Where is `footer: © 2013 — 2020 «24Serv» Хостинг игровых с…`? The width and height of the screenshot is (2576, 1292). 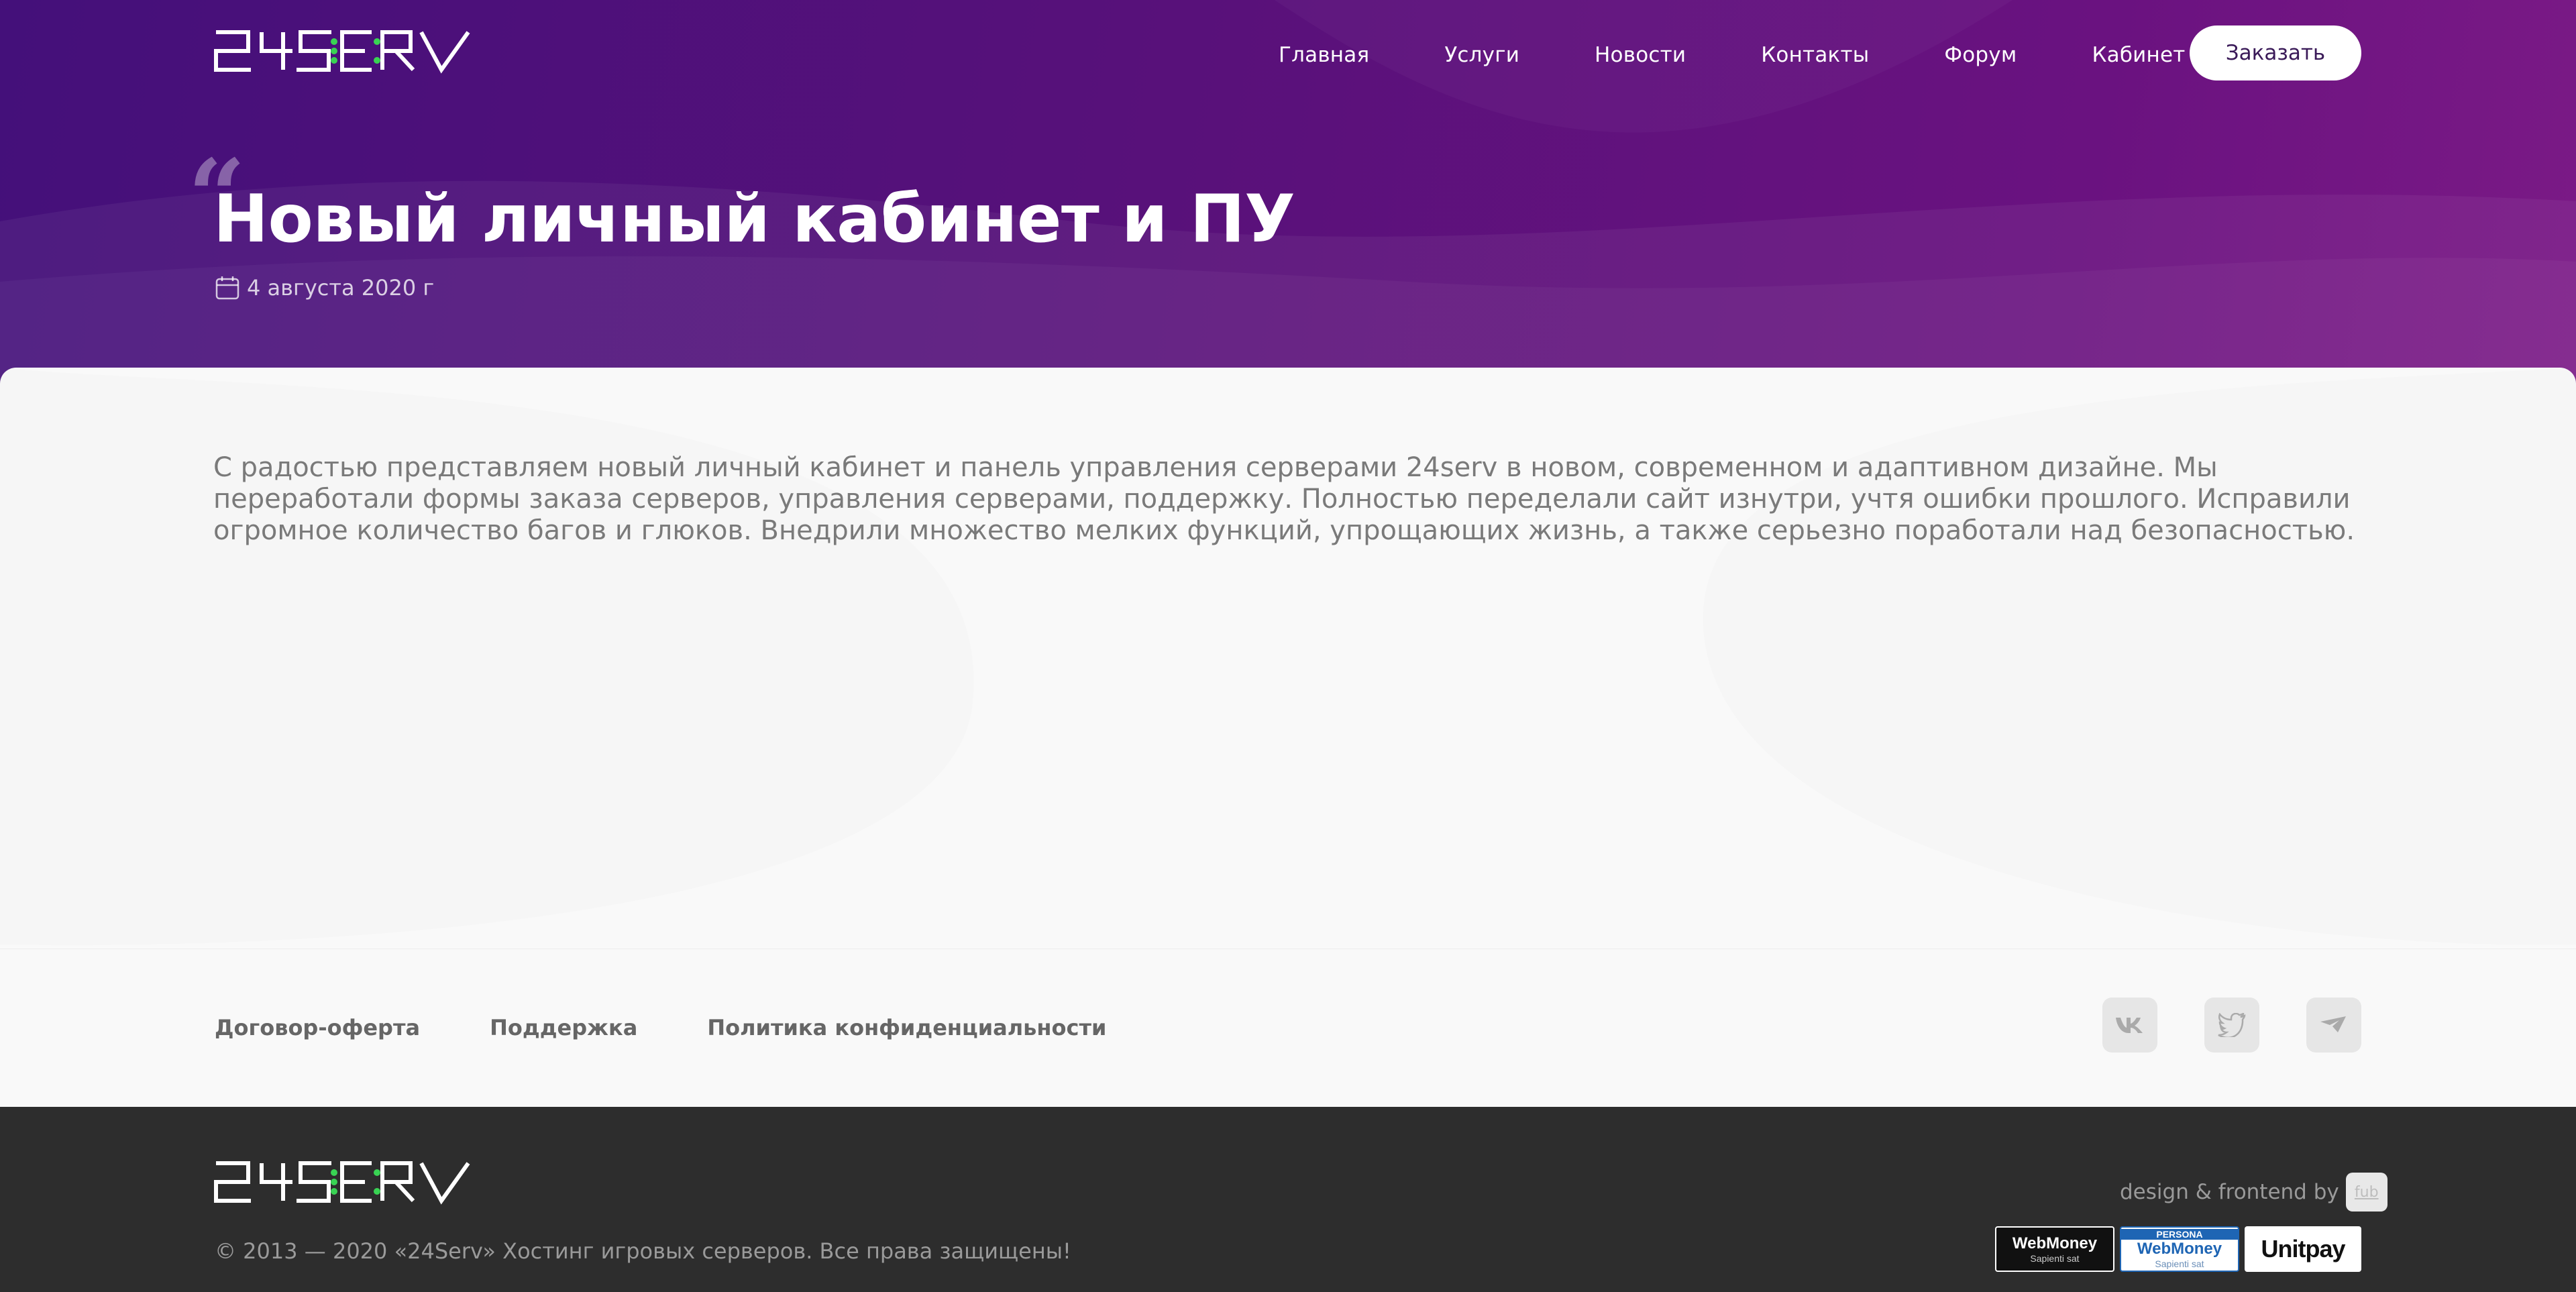
footer: © 2013 — 2020 «24Serv» Хостинг игровых с… is located at coordinates (1288, 1199).